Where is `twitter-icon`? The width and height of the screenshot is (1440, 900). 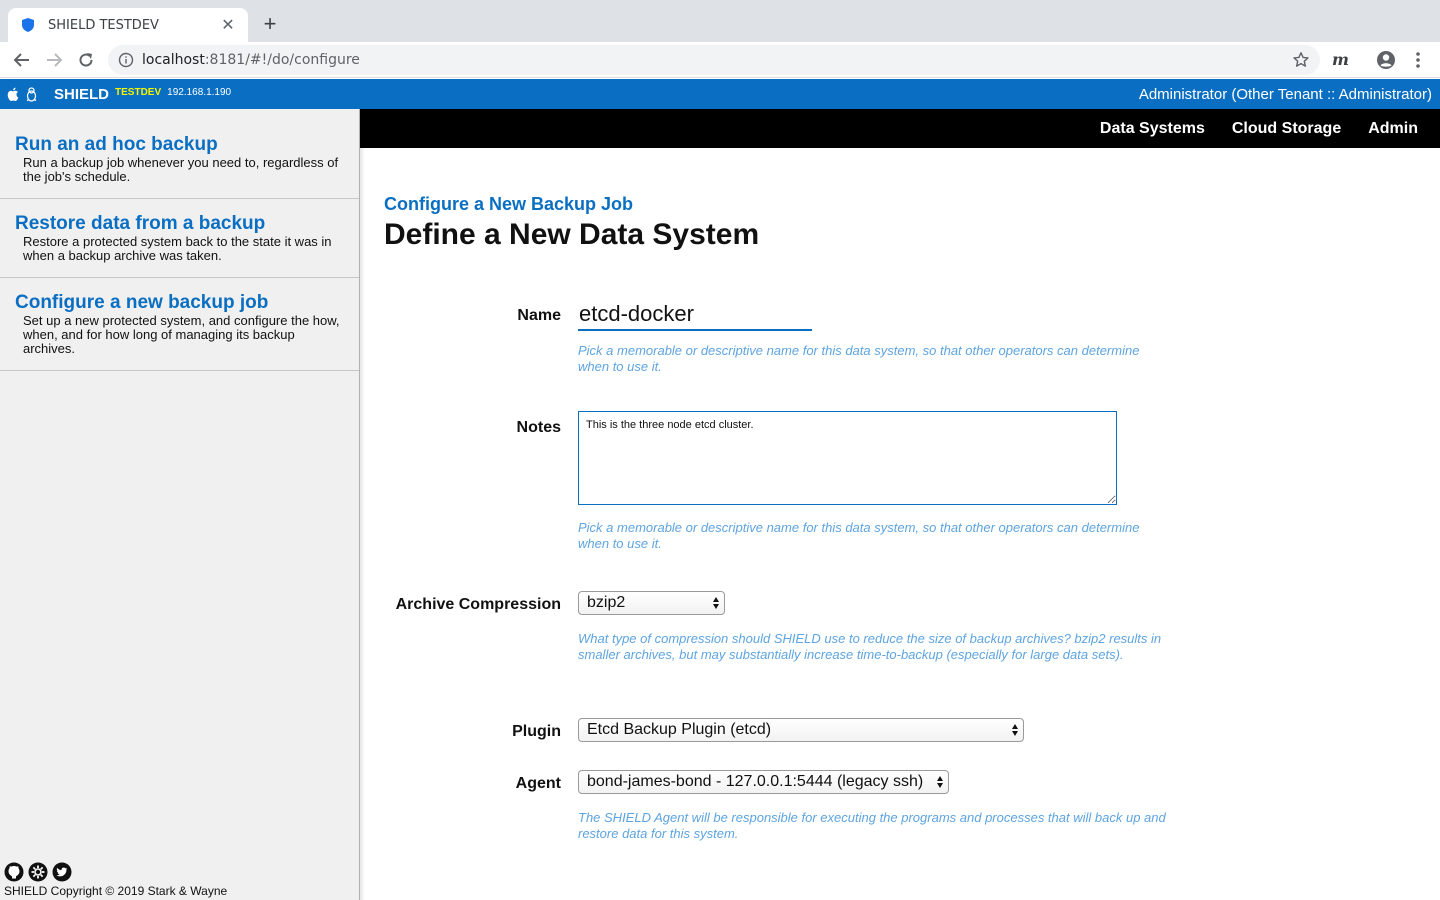 twitter-icon is located at coordinates (62, 872).